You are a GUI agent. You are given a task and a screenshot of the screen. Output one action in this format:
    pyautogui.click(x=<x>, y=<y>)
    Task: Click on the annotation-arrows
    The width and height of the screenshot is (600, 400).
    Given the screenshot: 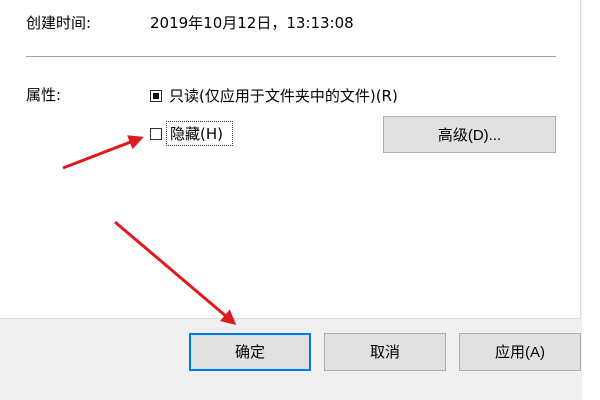 What is the action you would take?
    pyautogui.click(x=149, y=230)
    